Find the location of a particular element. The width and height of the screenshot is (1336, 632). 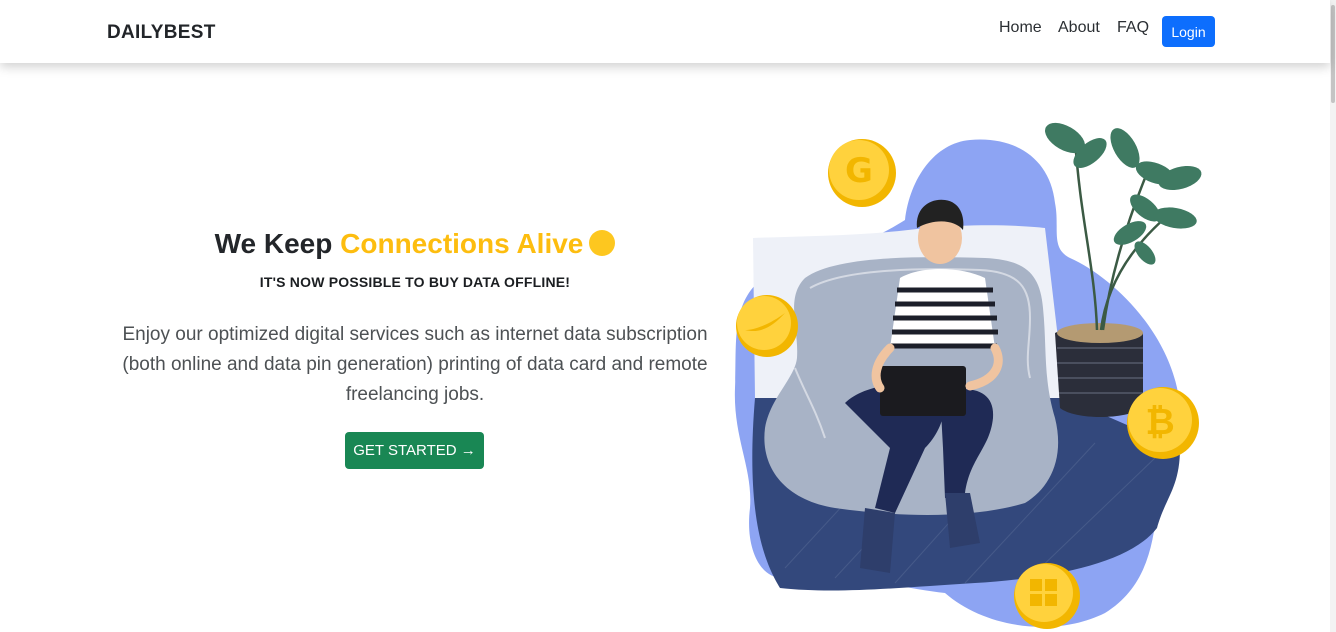

svg-text: G is located at coordinates (859, 171).